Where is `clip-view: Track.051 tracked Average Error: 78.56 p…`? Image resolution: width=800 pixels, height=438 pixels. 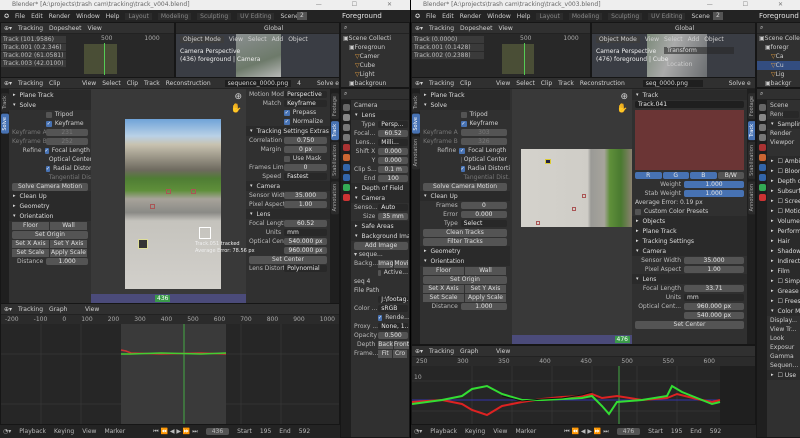
clip-view: Track.051 tracked Average Error: 78.56 p… is located at coordinates (173, 192).